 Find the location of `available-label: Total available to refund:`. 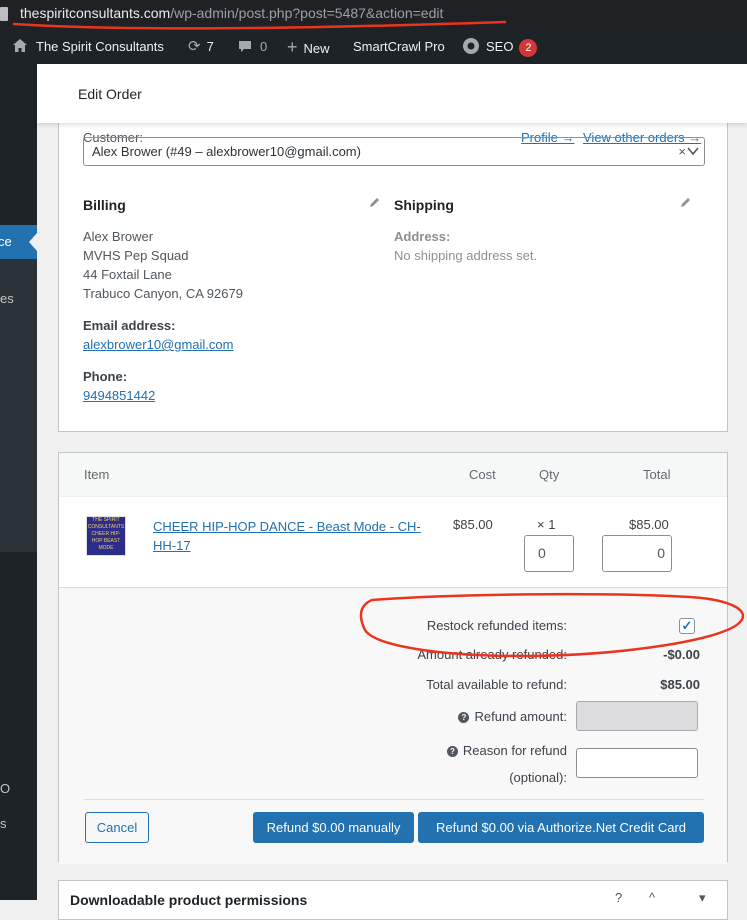

available-label: Total available to refund: is located at coordinates (496, 684).